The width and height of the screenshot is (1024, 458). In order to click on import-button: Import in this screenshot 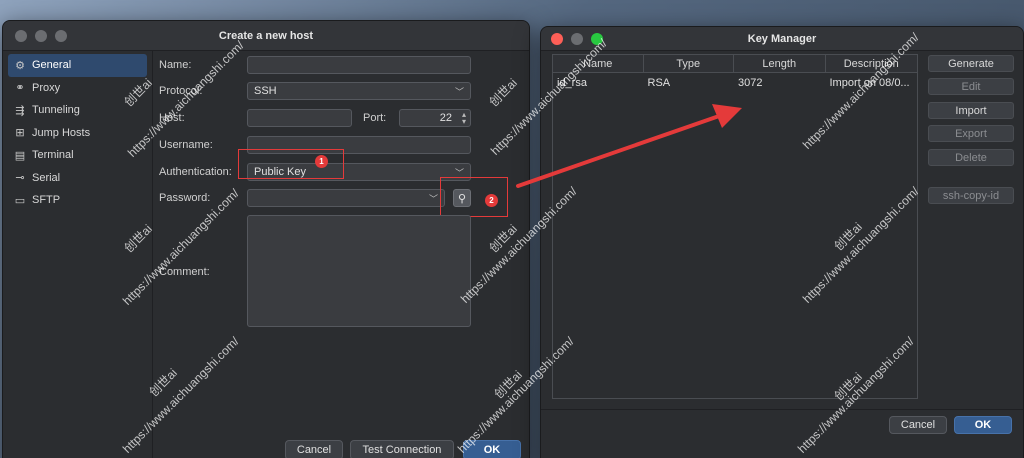, I will do `click(971, 110)`.